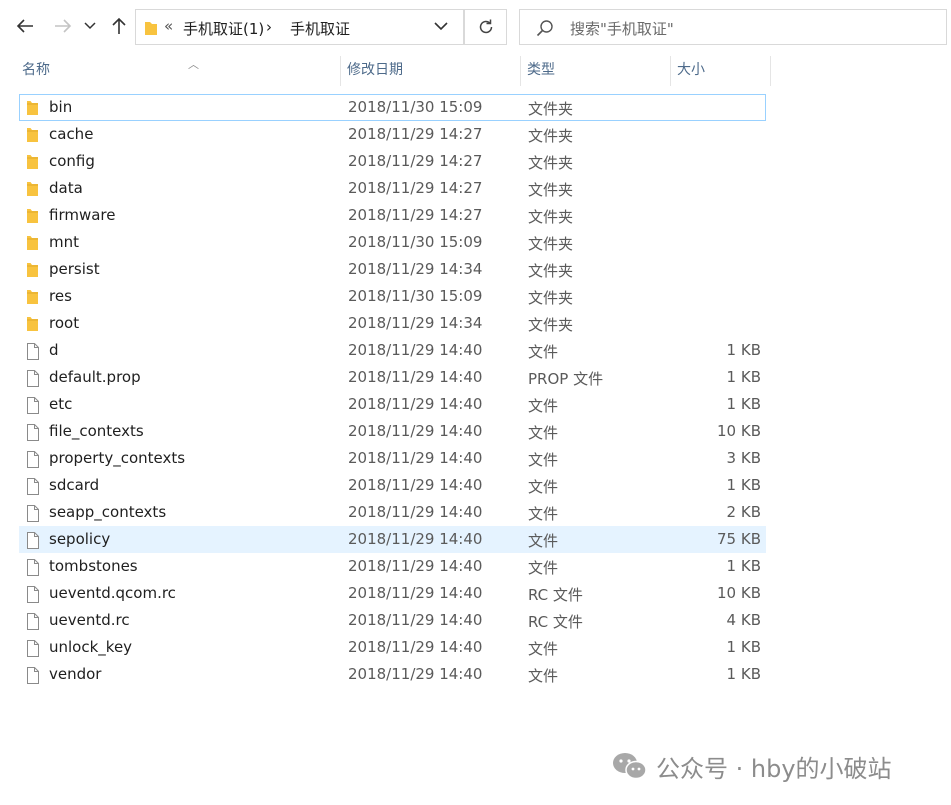  Describe the element at coordinates (61, 107) in the screenshot. I see `file-name: bin` at that location.